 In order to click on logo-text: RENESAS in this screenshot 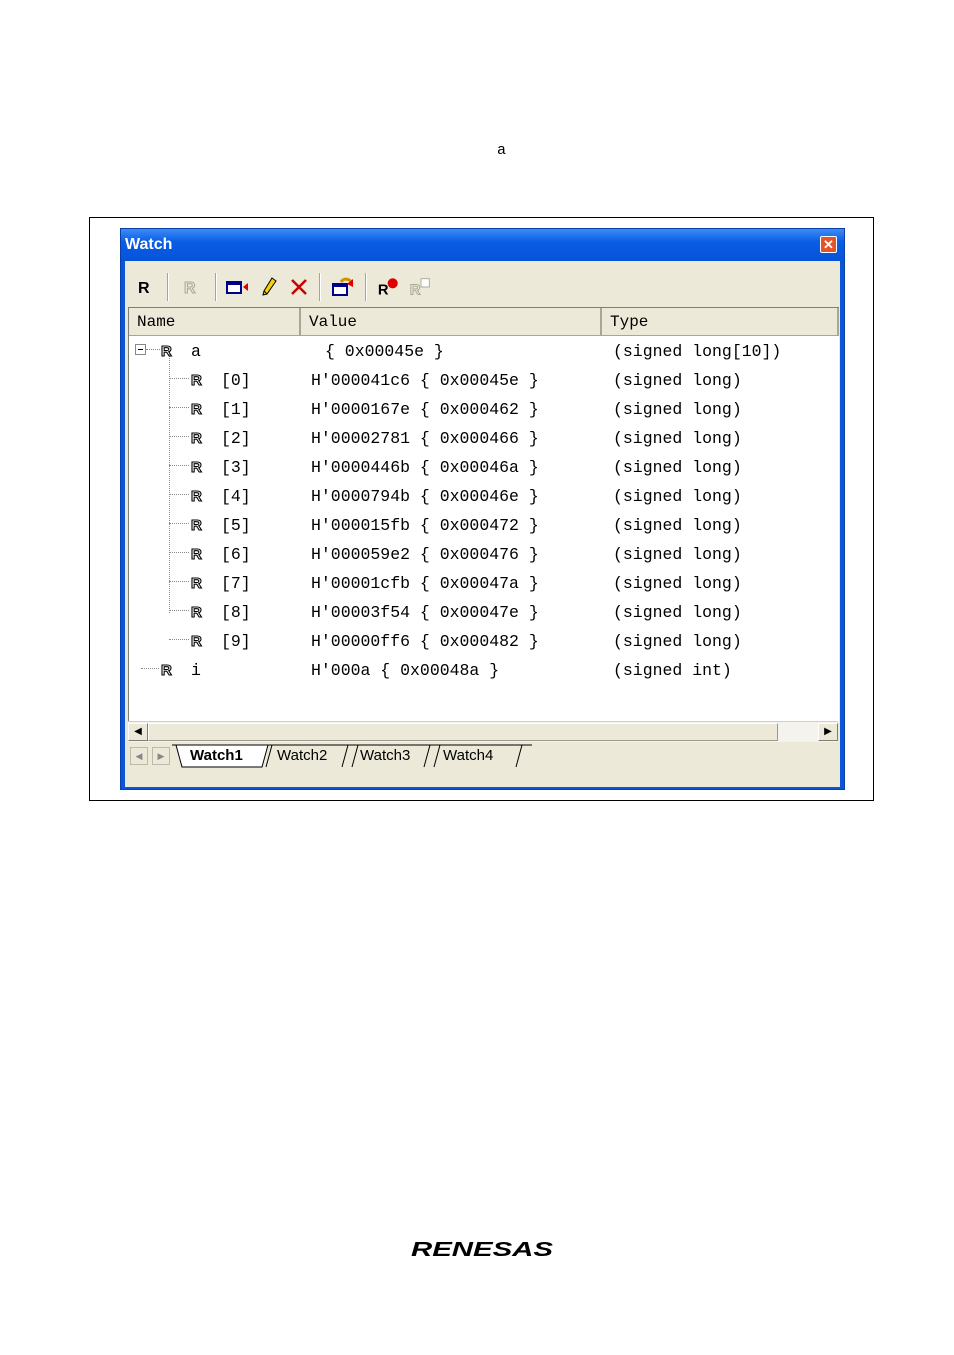, I will do `click(482, 1250)`.